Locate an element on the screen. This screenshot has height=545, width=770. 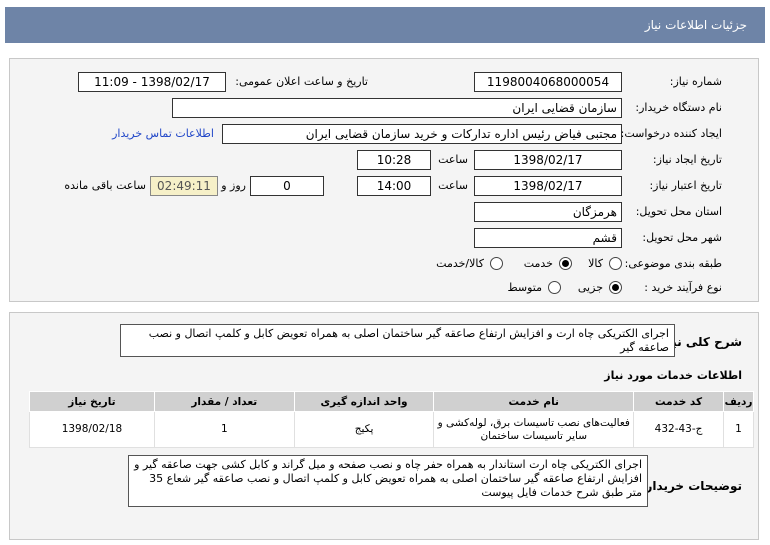
process-medium-radio is located at coordinates (554, 287).